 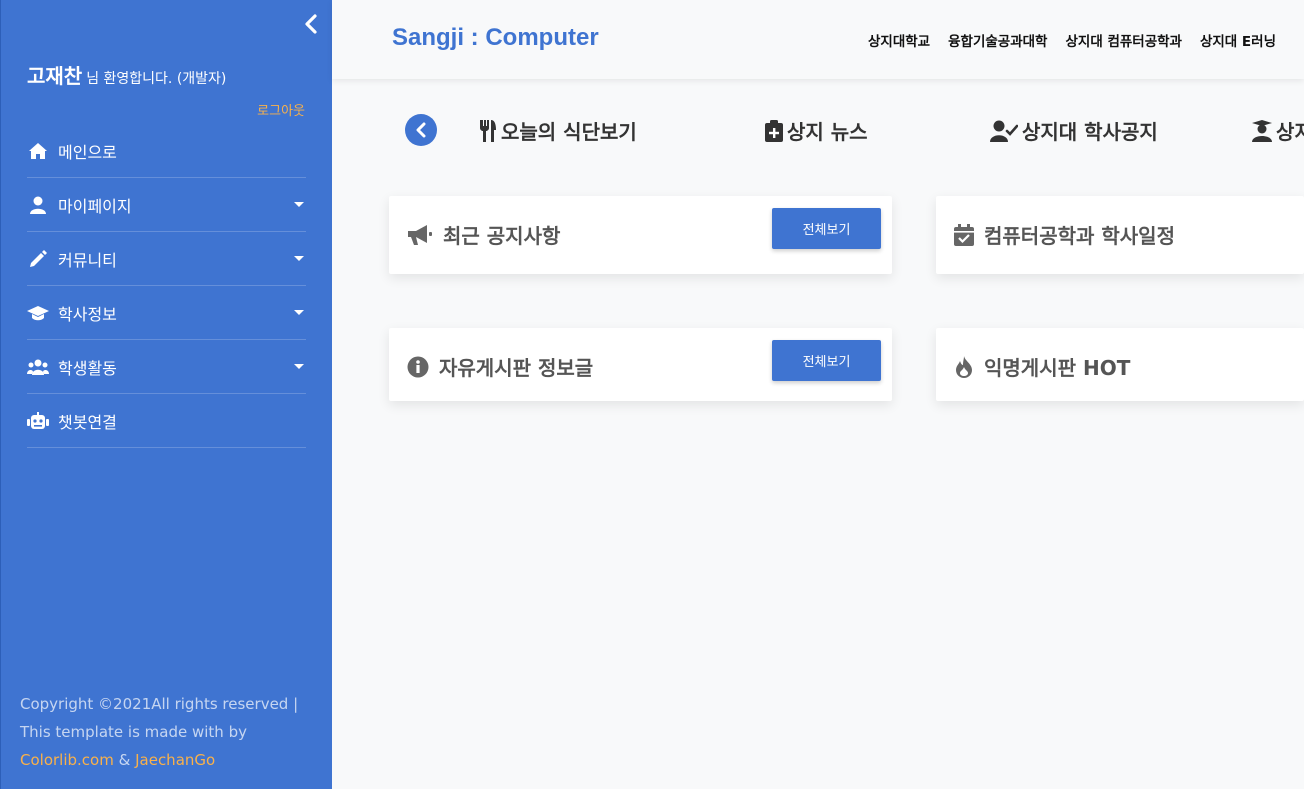 What do you see at coordinates (166, 367) in the screenshot?
I see `sidebar-item-student-activity: 학생활동` at bounding box center [166, 367].